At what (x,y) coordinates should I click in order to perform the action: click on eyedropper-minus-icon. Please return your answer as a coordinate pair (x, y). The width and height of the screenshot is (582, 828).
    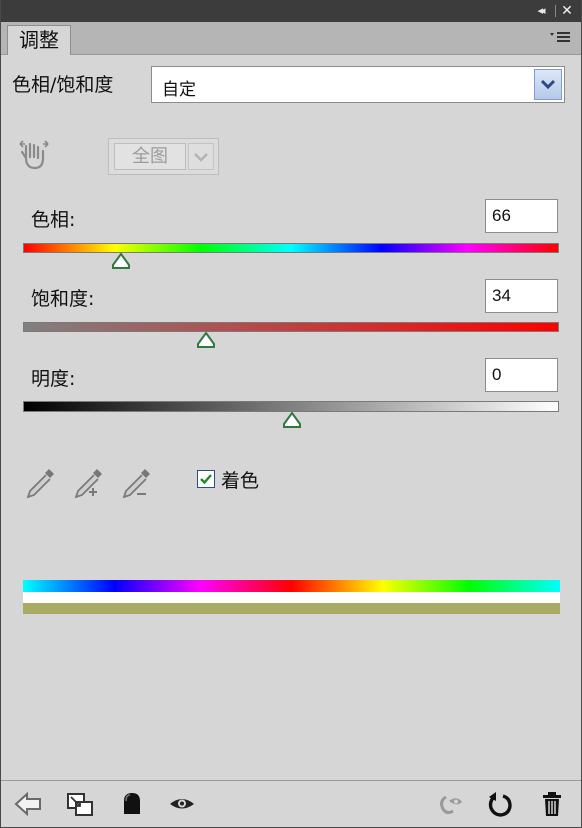
    Looking at the image, I should click on (136, 483).